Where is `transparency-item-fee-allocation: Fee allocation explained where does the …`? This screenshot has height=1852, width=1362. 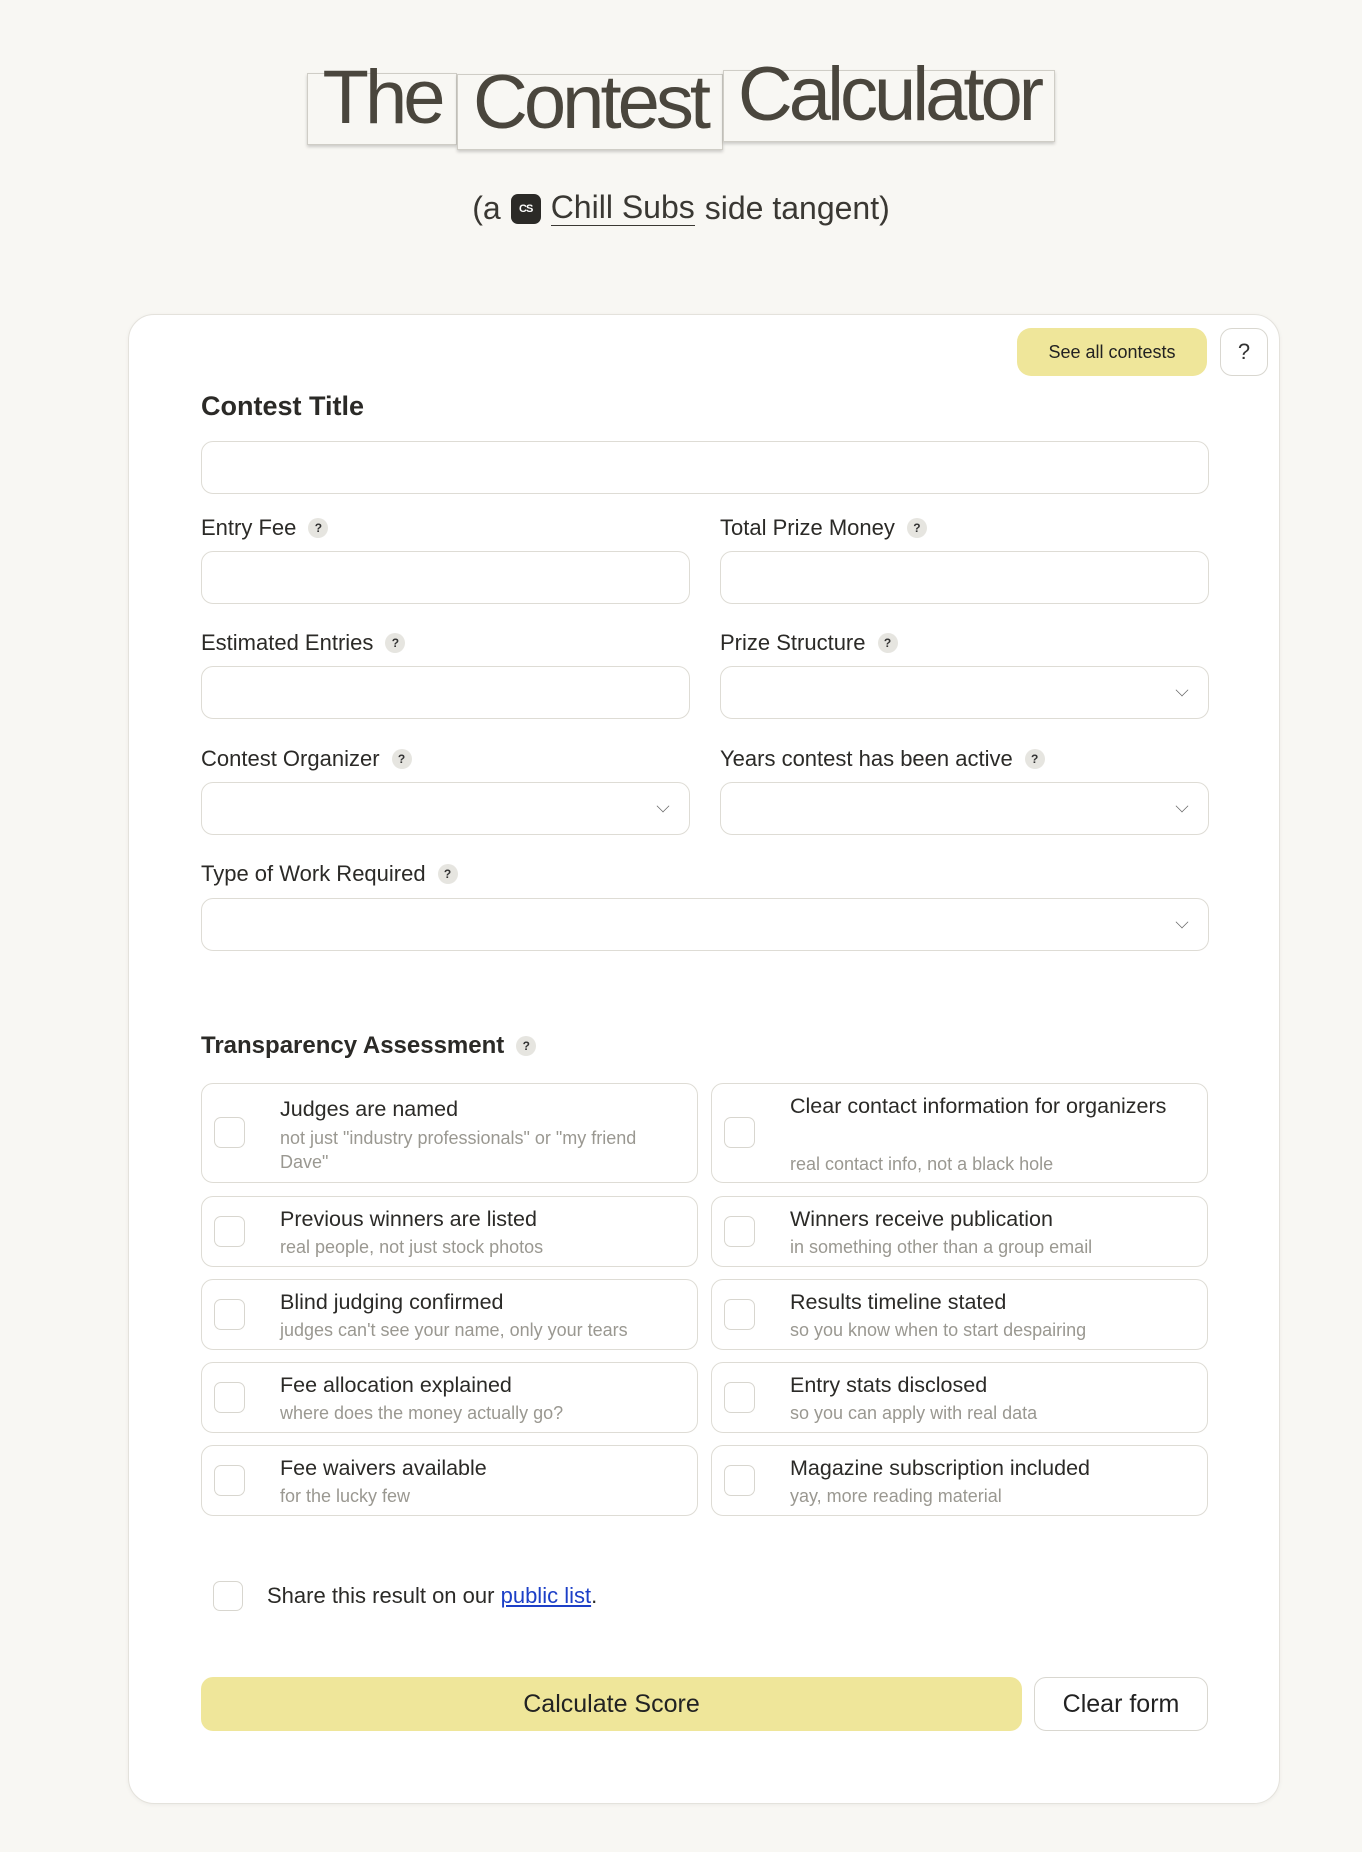 transparency-item-fee-allocation: Fee allocation explained where does the … is located at coordinates (449, 1397).